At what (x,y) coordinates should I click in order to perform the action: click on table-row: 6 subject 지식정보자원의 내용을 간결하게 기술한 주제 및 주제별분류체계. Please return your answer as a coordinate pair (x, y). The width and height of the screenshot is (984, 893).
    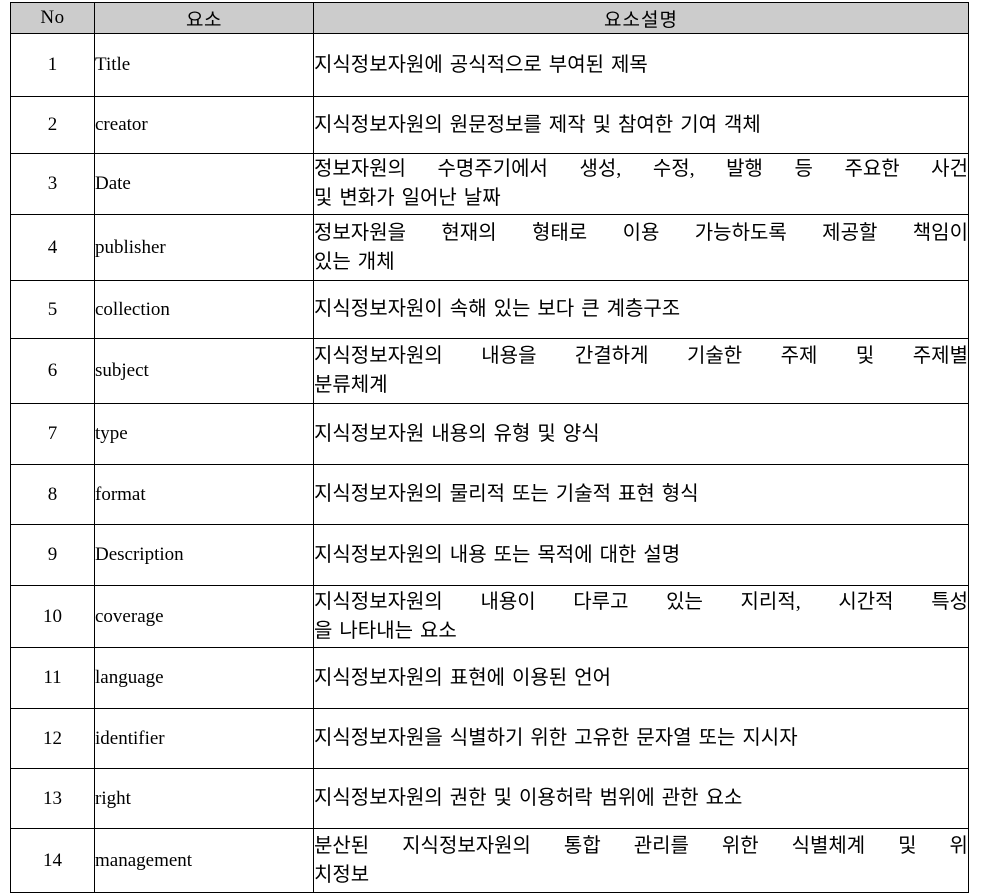
    Looking at the image, I should click on (489, 371).